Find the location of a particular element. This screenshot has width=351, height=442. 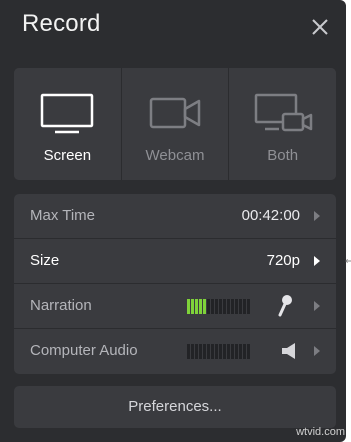

mode-webcam-button: Webcam is located at coordinates (175, 124).